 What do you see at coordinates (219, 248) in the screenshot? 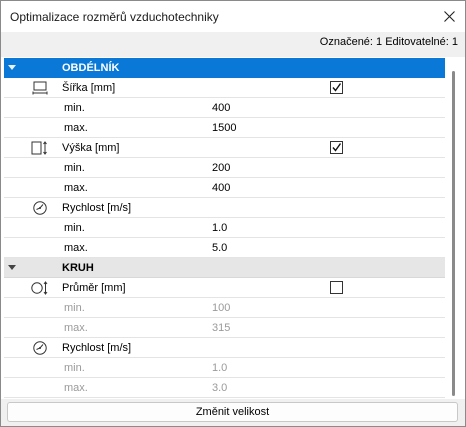
I see `speed-max-value: 5.0` at bounding box center [219, 248].